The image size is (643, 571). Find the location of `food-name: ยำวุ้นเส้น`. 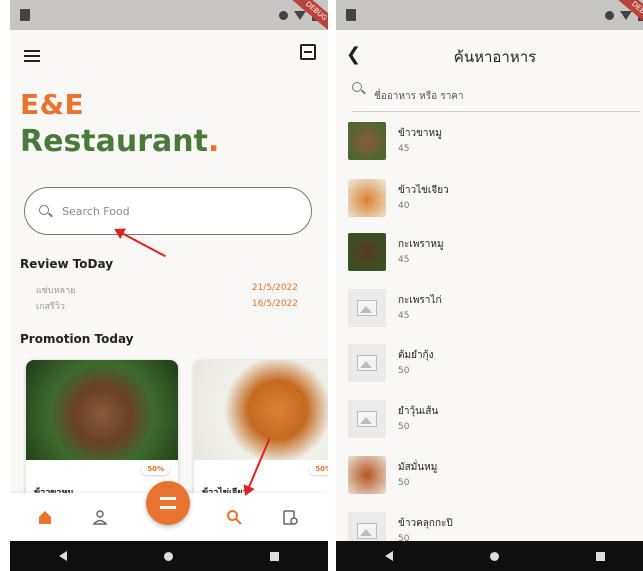

food-name: ยำวุ้นเส้น is located at coordinates (418, 411).